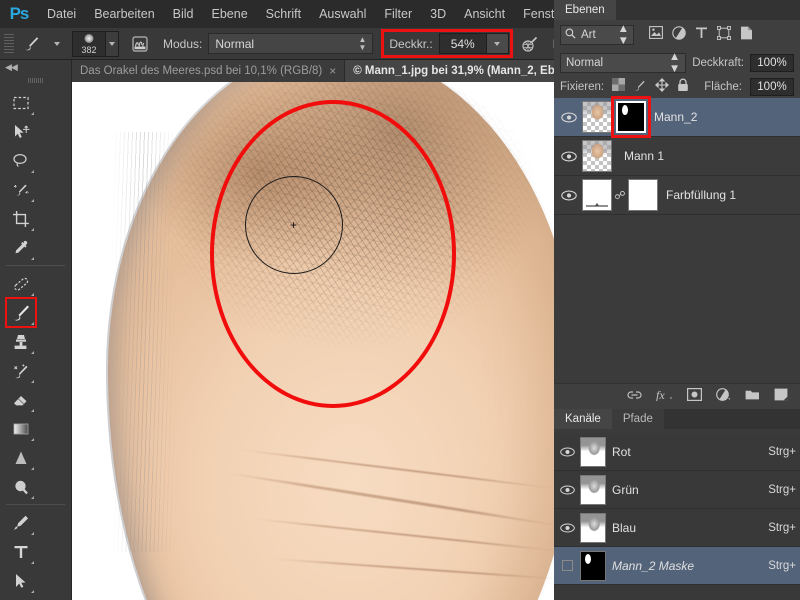 The width and height of the screenshot is (800, 600). What do you see at coordinates (21, 522) in the screenshot?
I see `pen-tool` at bounding box center [21, 522].